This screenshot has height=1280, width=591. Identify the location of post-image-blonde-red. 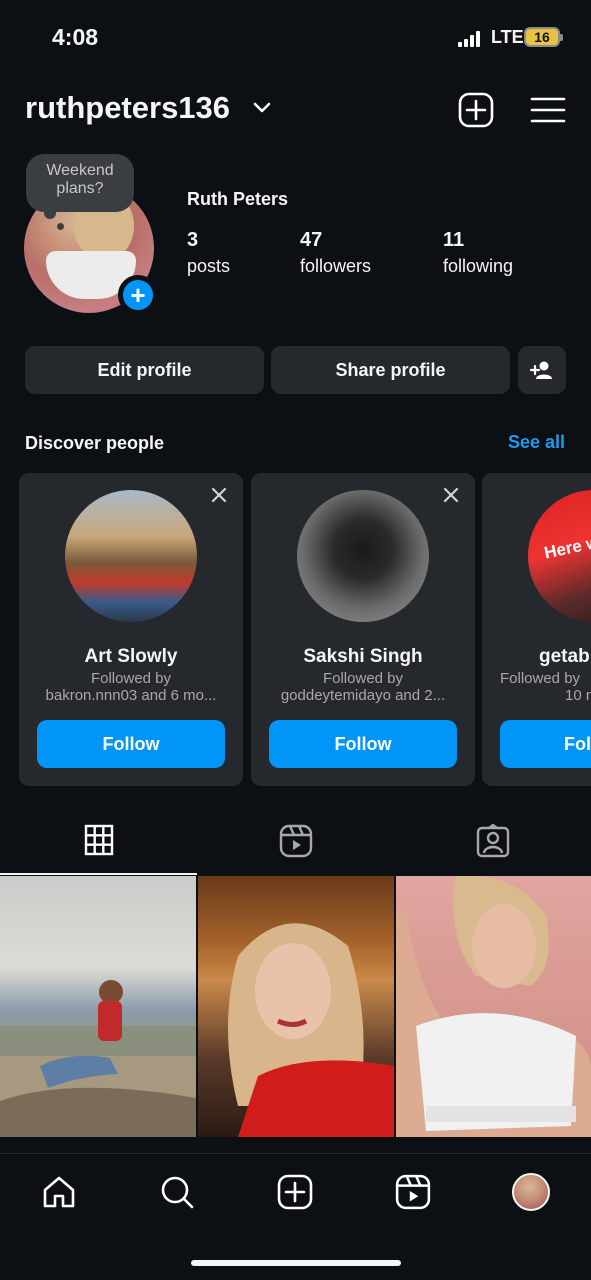
(311, 1030).